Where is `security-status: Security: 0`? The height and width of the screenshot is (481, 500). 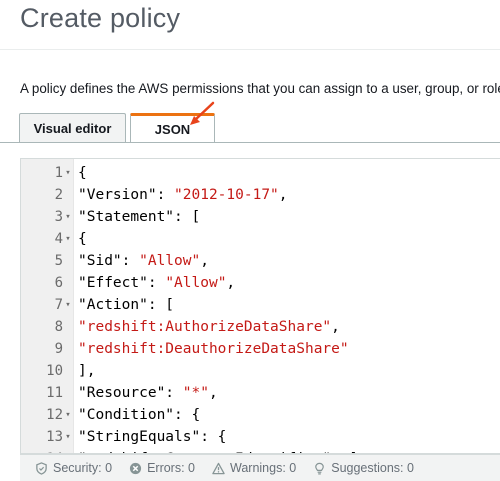 security-status: Security: 0 is located at coordinates (73, 468).